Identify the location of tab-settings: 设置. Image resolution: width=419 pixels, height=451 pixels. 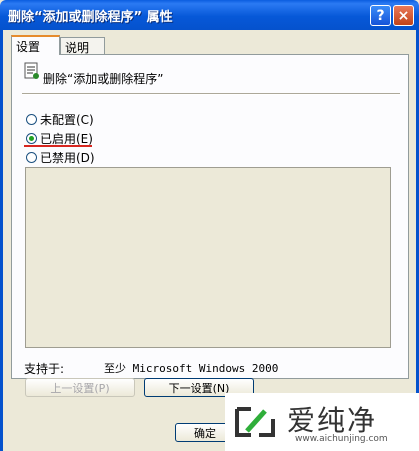
(35, 45).